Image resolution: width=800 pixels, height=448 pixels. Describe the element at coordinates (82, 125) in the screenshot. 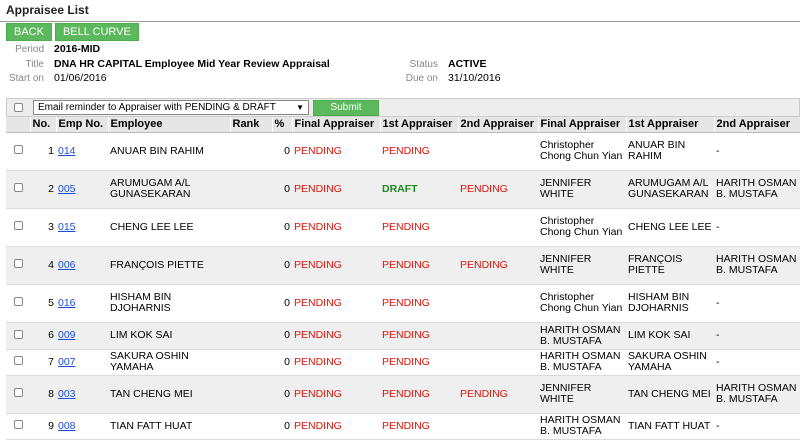

I see `header-emp-no: Emp No.` at that location.